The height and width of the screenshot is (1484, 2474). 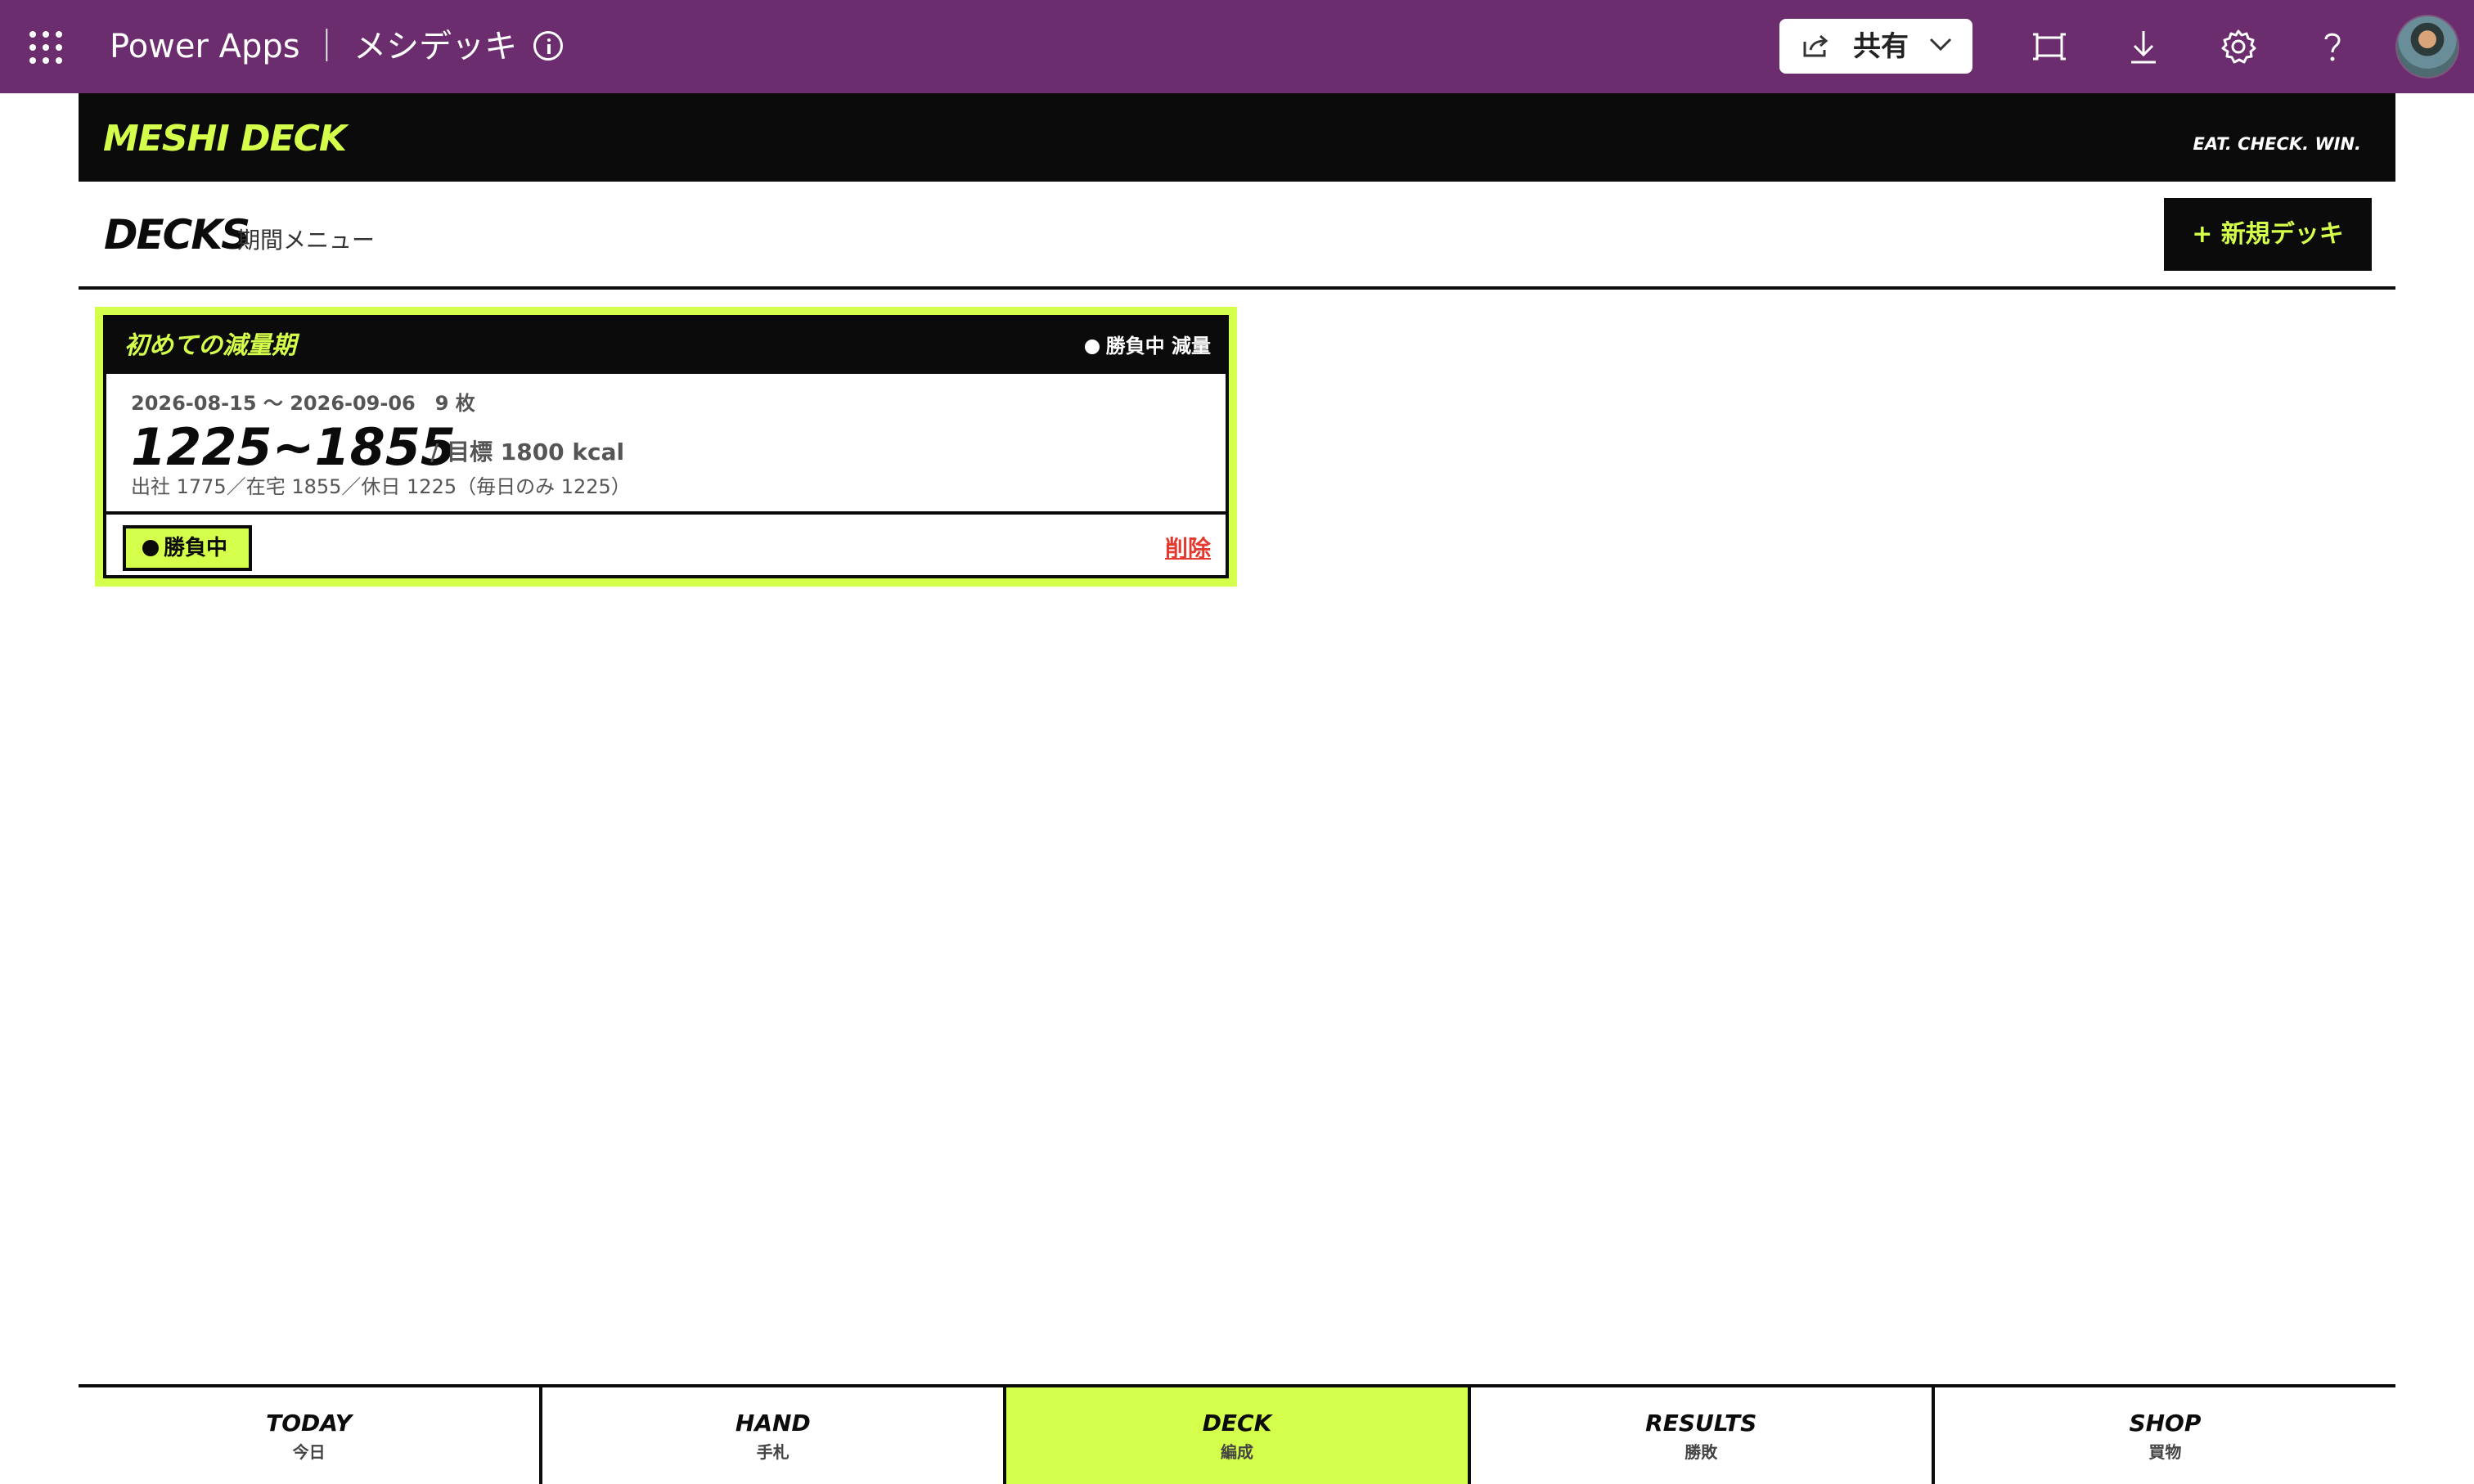 I want to click on nav-shop-sublabel: 買物, so click(x=2165, y=1452).